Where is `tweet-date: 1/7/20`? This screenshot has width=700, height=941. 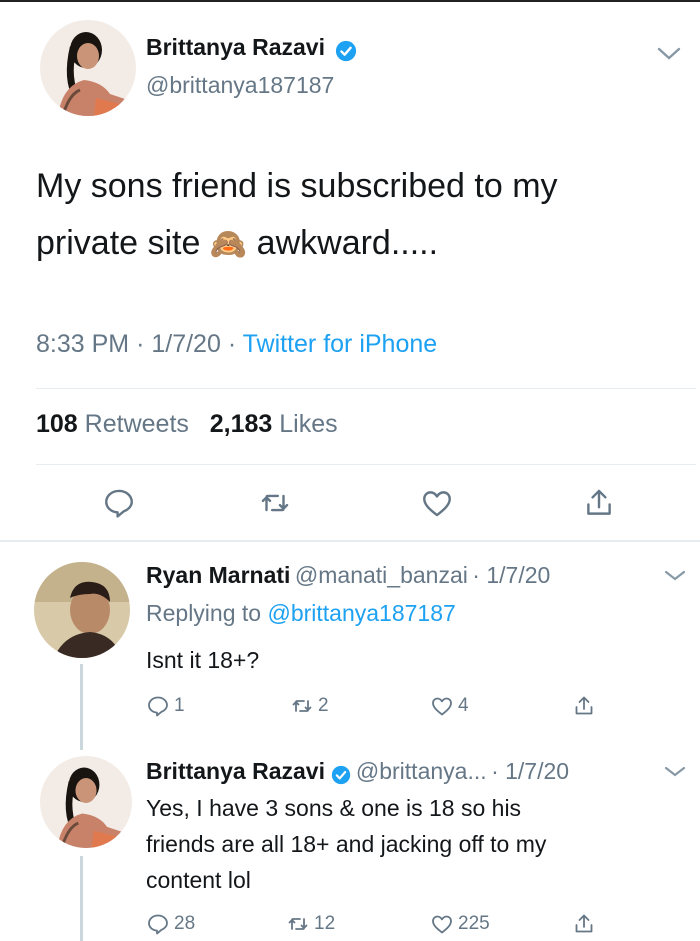
tweet-date: 1/7/20 is located at coordinates (186, 344).